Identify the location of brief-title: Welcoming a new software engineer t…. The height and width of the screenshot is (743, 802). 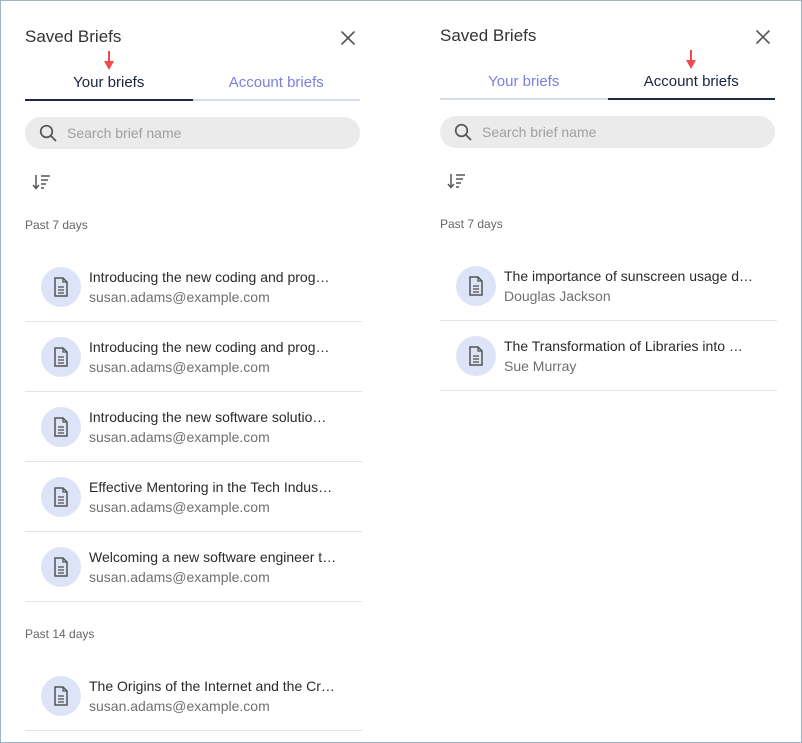
(213, 556).